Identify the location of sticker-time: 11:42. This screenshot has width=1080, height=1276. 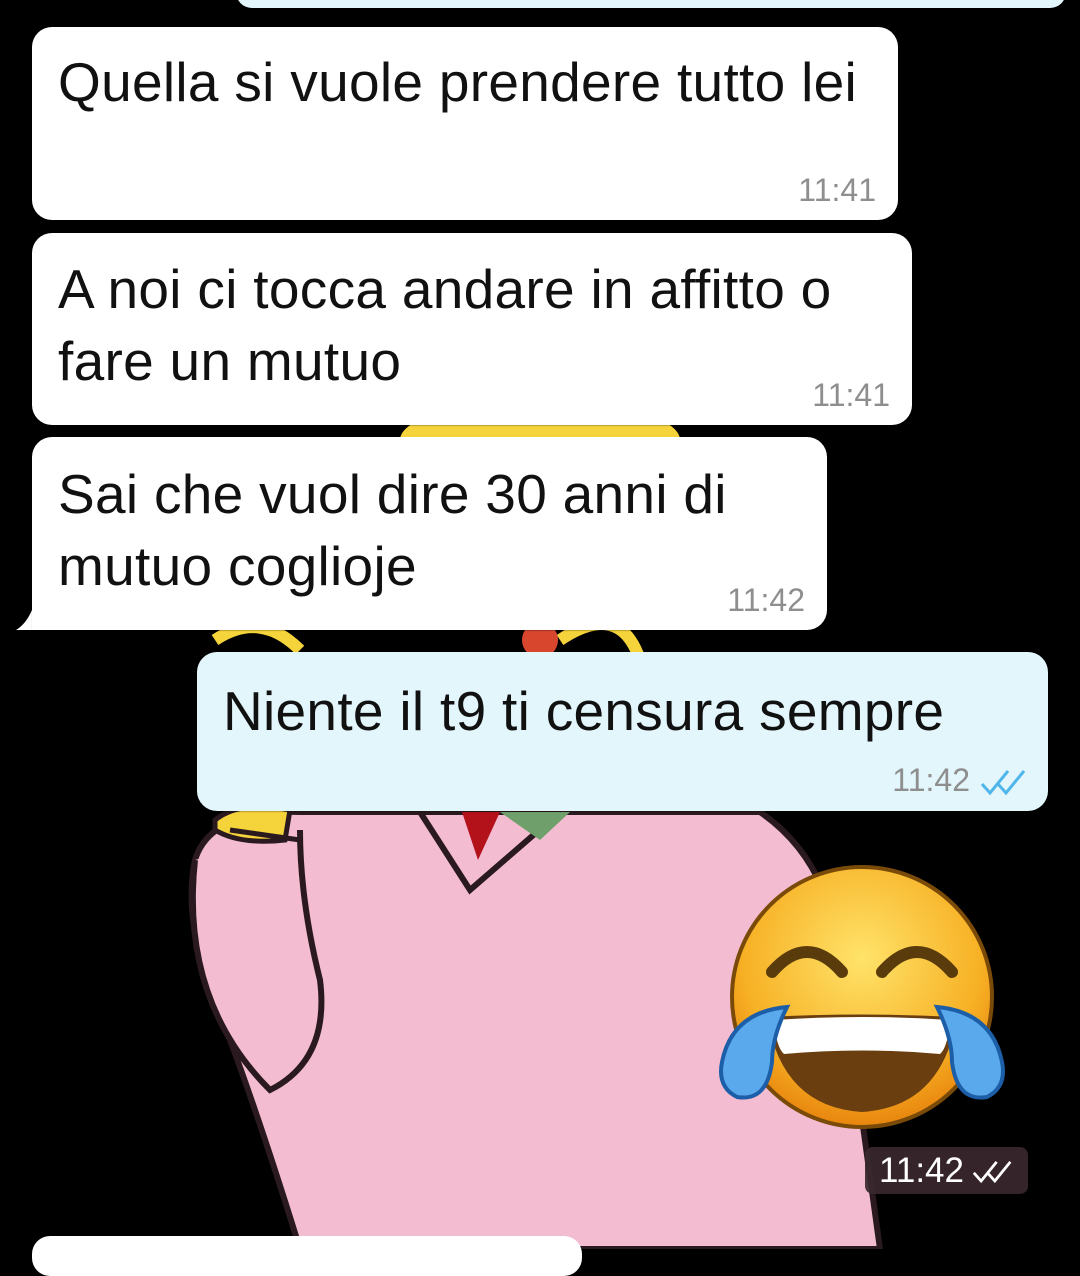
(921, 1170).